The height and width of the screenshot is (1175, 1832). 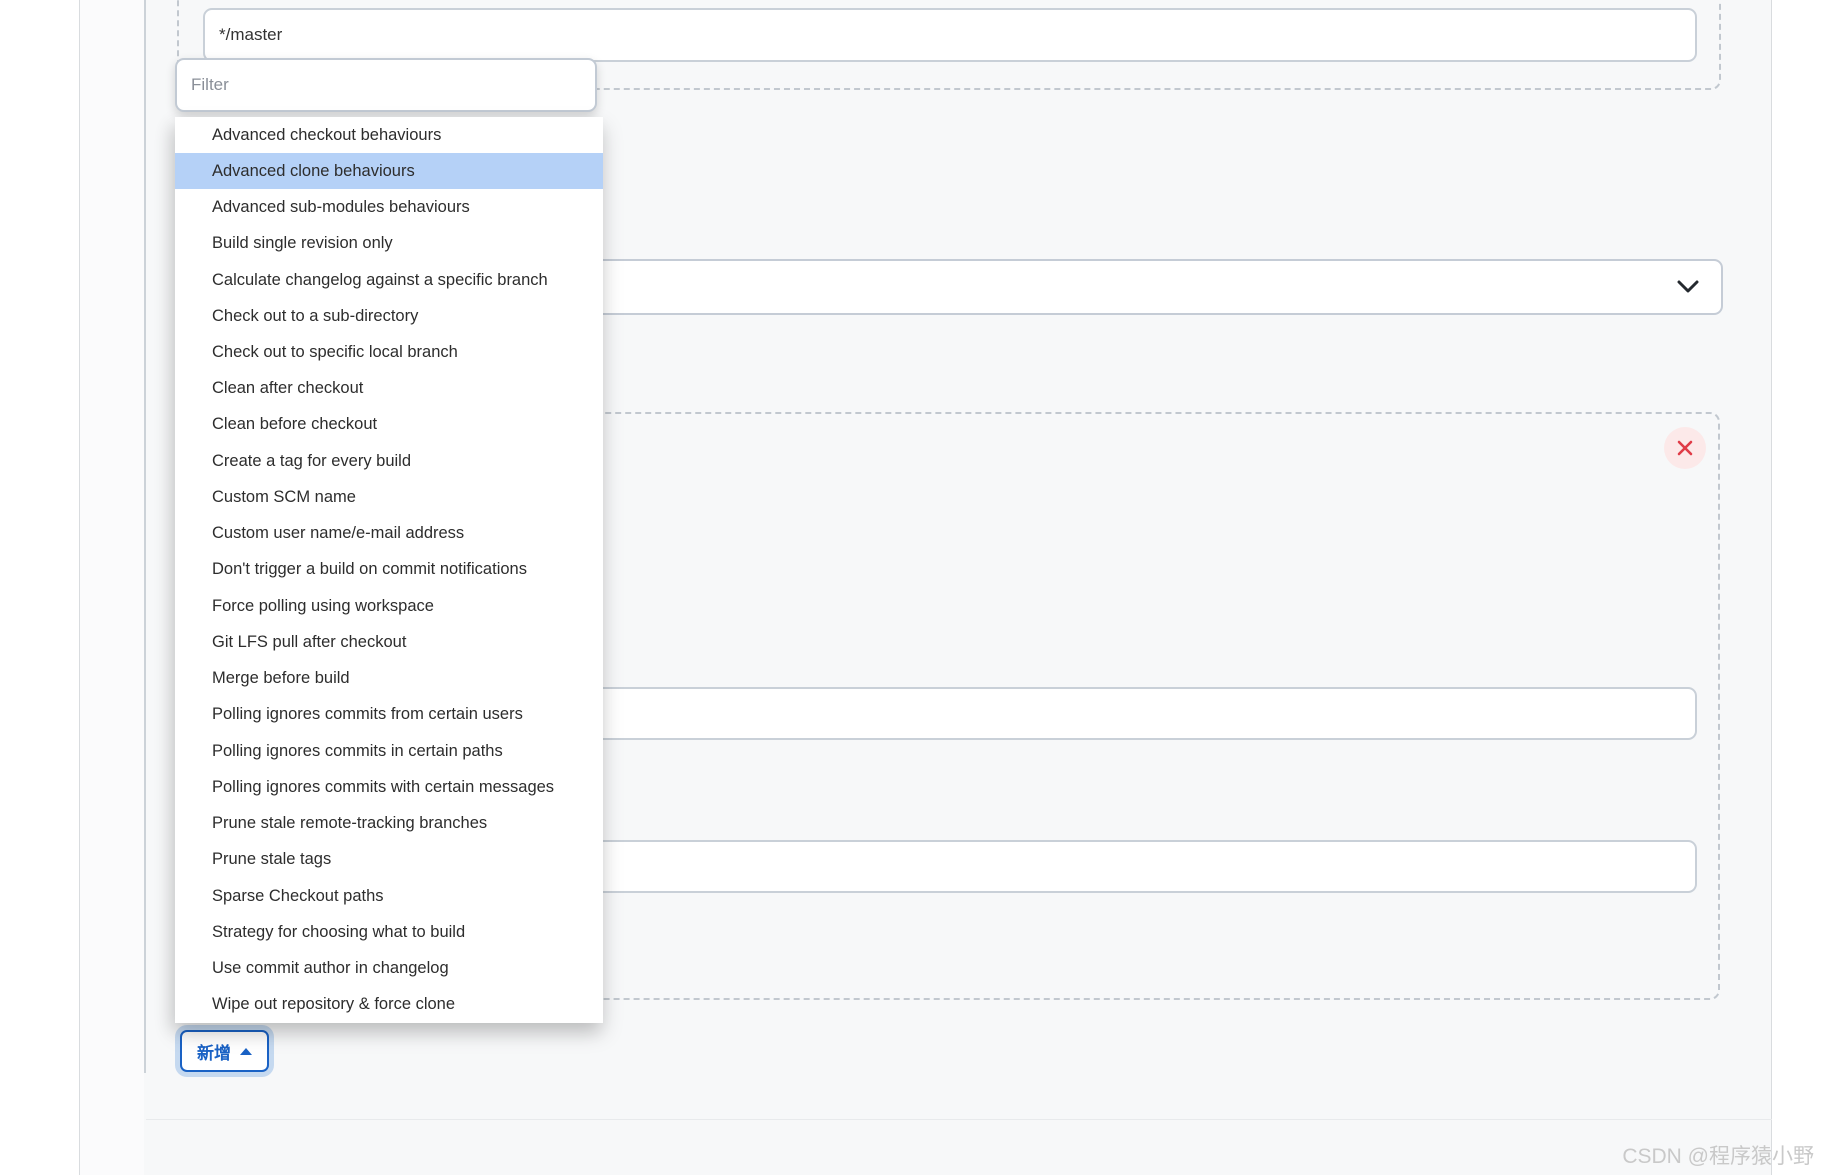 What do you see at coordinates (79, 587) in the screenshot?
I see `panel-border-left` at bounding box center [79, 587].